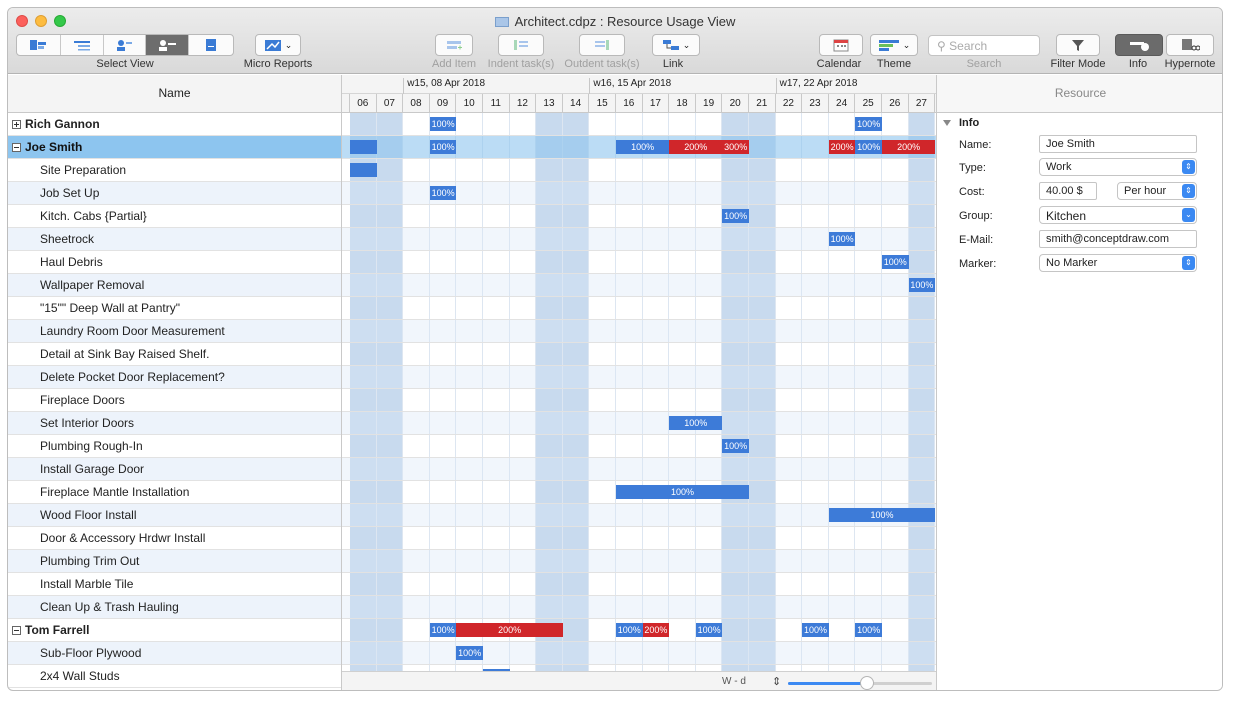 The image size is (1235, 702). What do you see at coordinates (39, 45) in the screenshot?
I see `gantt-view-icon` at bounding box center [39, 45].